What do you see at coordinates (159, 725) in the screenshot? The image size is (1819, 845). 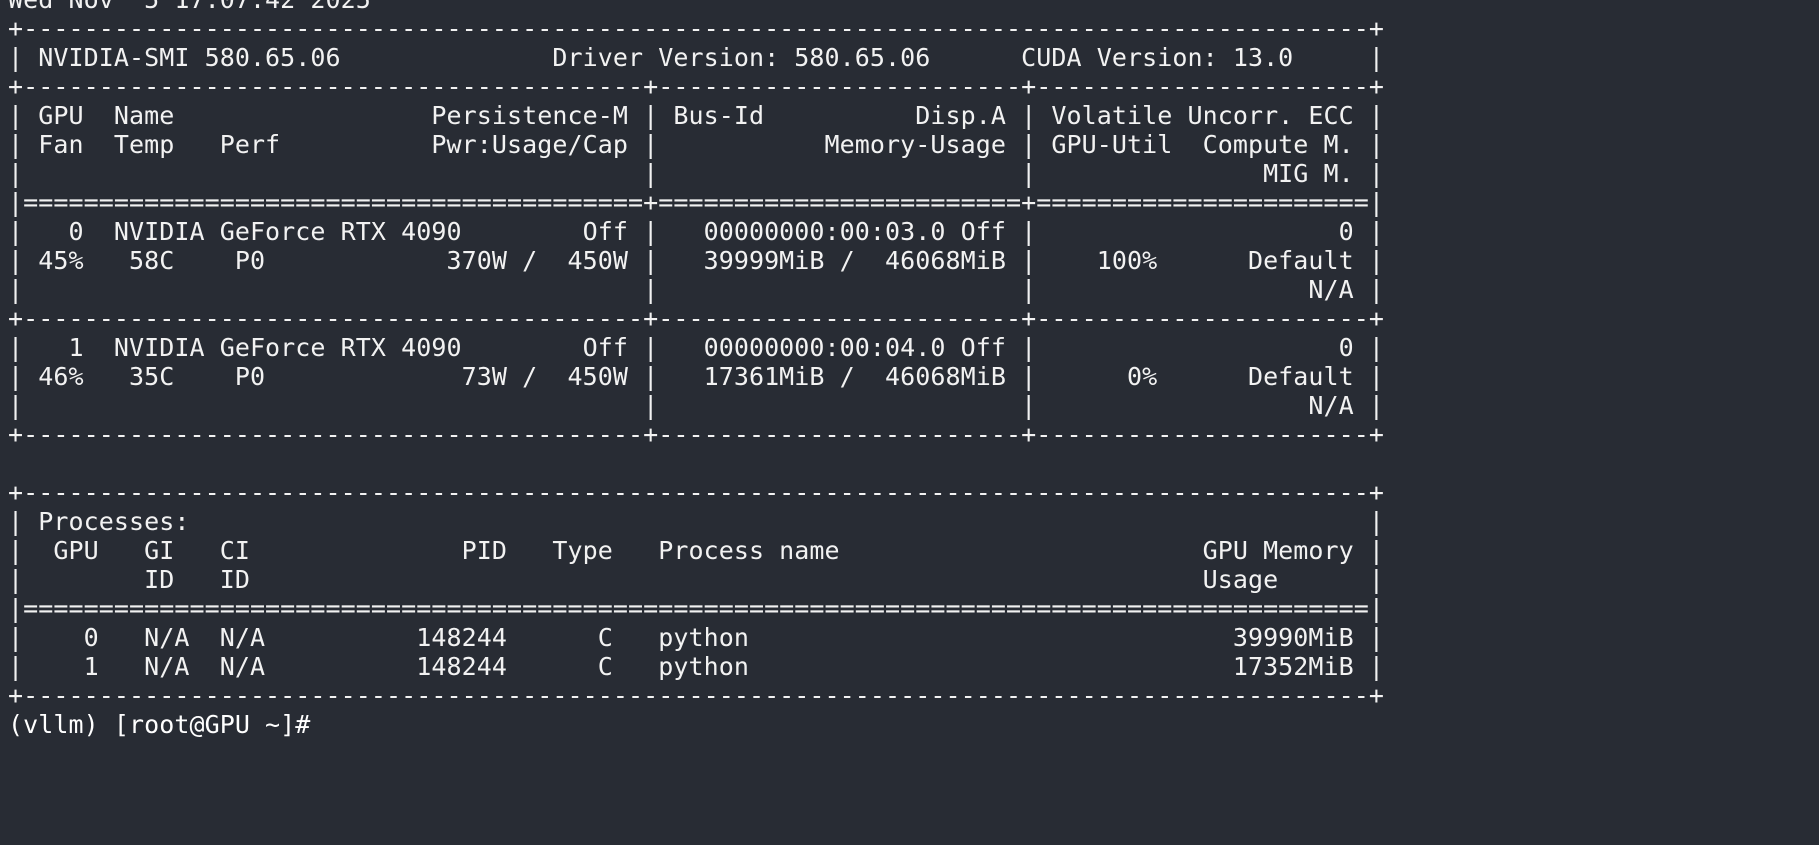 I see `shell-prompt: (vllm) [root@GPU ~]#` at bounding box center [159, 725].